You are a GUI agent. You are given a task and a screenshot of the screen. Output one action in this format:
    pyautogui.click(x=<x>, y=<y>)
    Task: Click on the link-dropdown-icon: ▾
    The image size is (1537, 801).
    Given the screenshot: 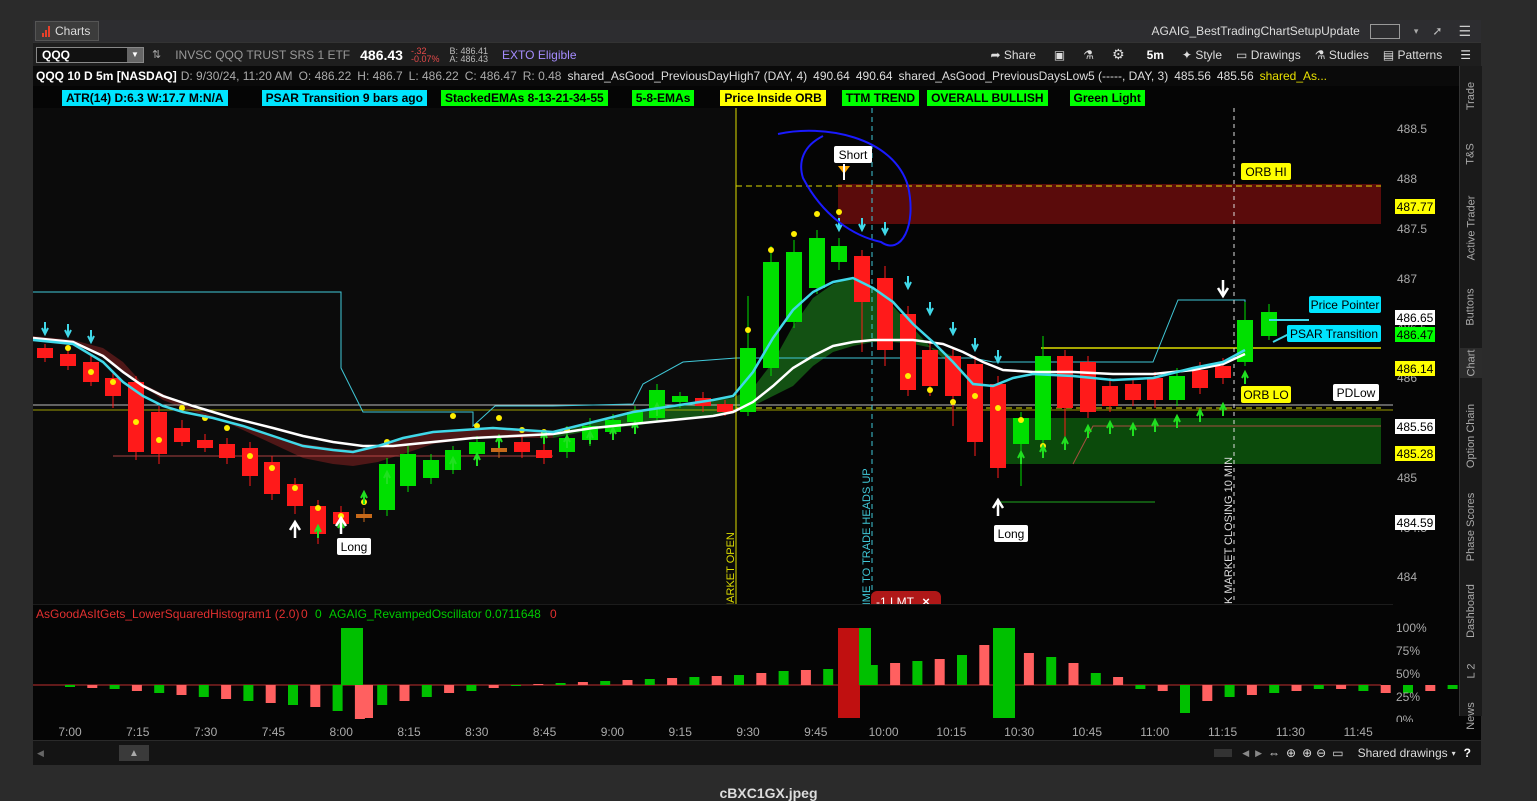 What is the action you would take?
    pyautogui.click(x=1416, y=31)
    